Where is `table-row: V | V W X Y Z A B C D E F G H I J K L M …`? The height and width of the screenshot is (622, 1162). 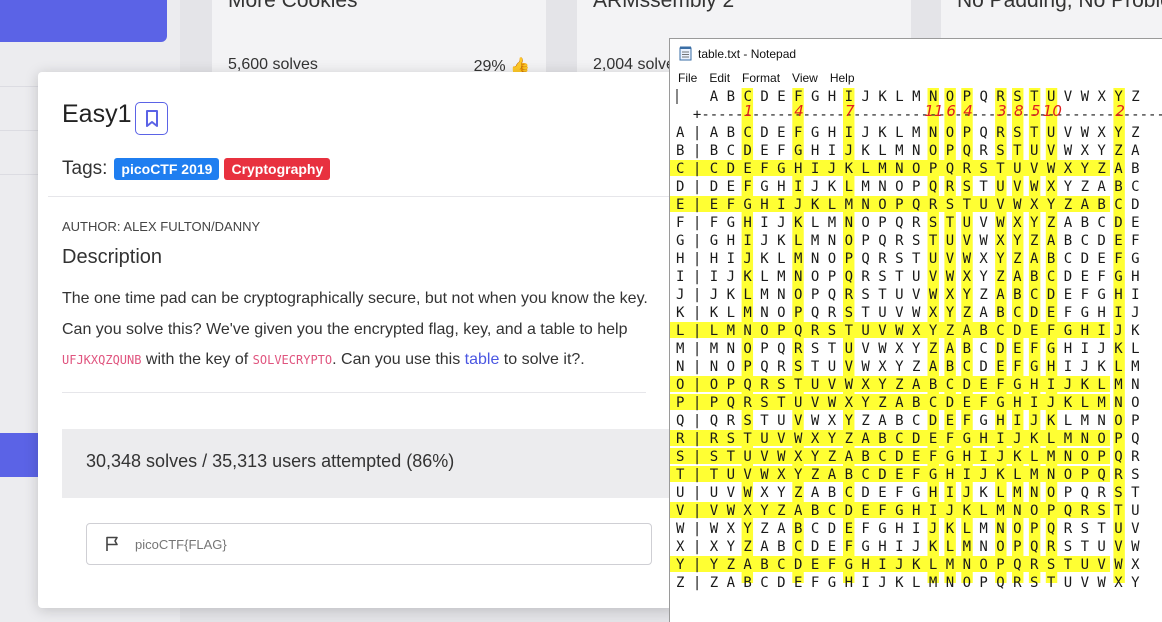 table-row: V | V W X Y Z A B C D E F G H I J K L M … is located at coordinates (908, 511).